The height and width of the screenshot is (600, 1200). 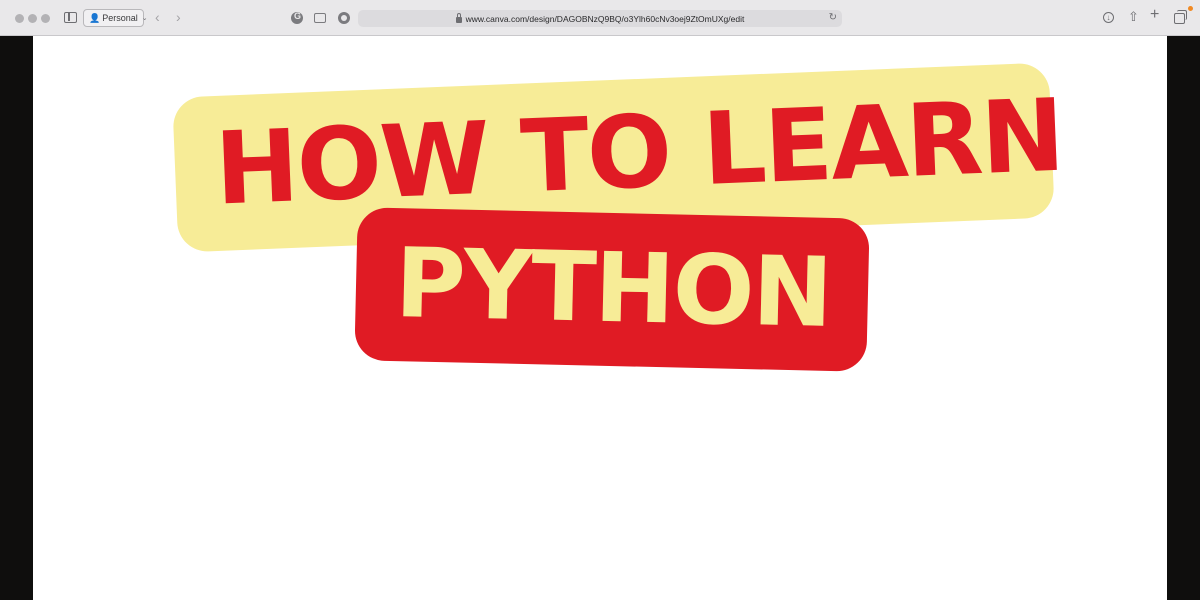 I want to click on sidebar-icon, so click(x=70, y=17).